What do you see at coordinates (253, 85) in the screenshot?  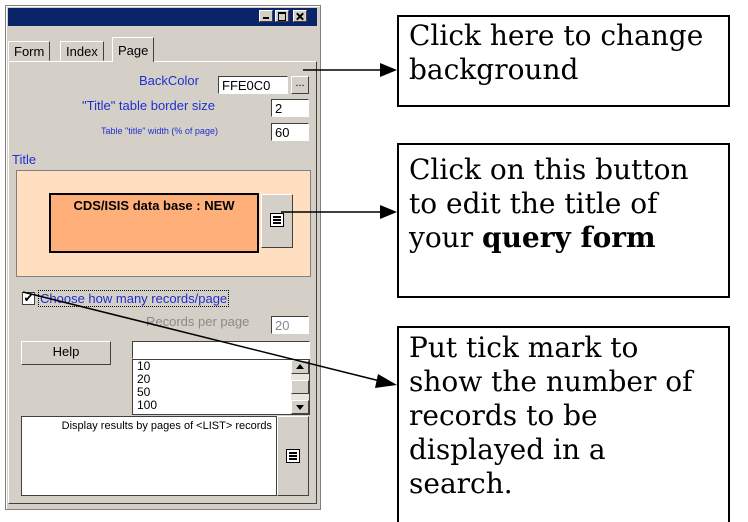 I see `backcolor-field: FFE0C0` at bounding box center [253, 85].